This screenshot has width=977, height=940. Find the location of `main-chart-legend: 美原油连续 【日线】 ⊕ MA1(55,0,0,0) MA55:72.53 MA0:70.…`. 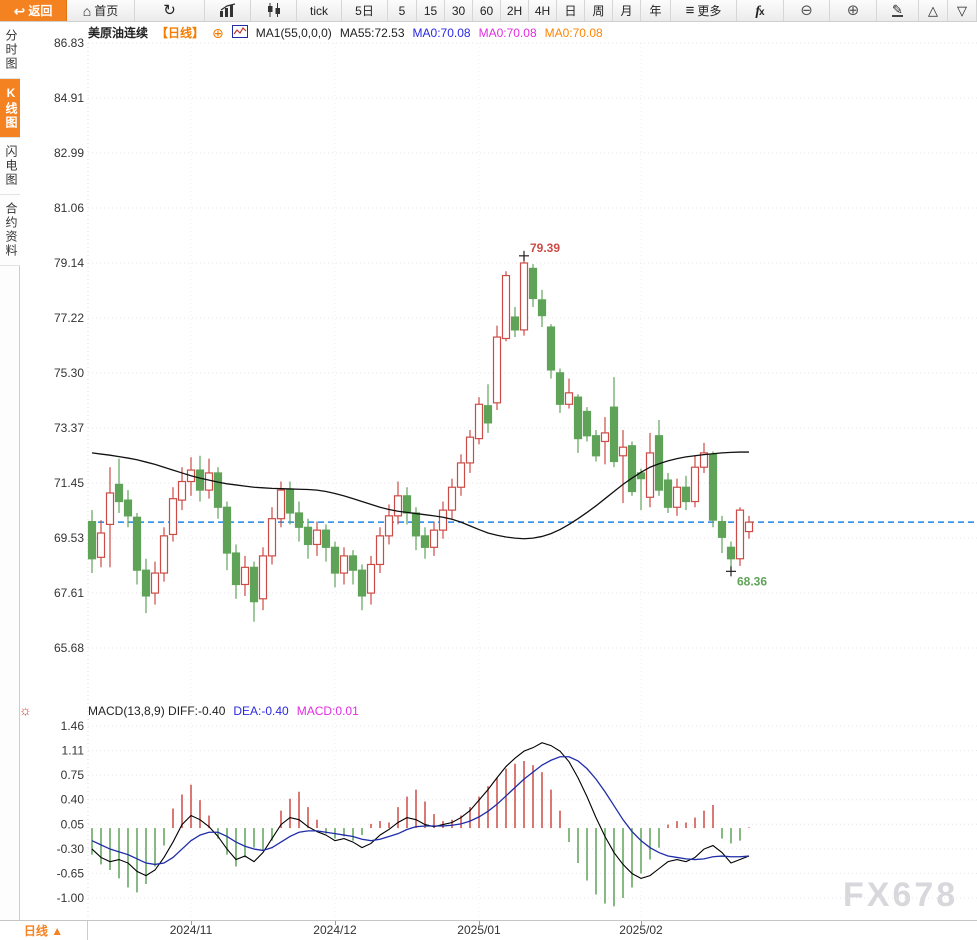

main-chart-legend: 美原油连续 【日线】 ⊕ MA1(55,0,0,0) MA55:72.53 MA0:70.… is located at coordinates (345, 32).